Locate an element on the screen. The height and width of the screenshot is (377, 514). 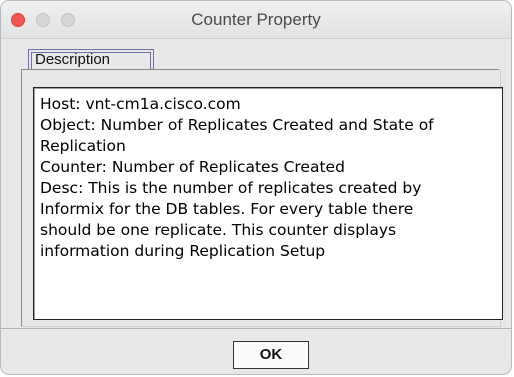
ok-button: OK is located at coordinates (271, 355).